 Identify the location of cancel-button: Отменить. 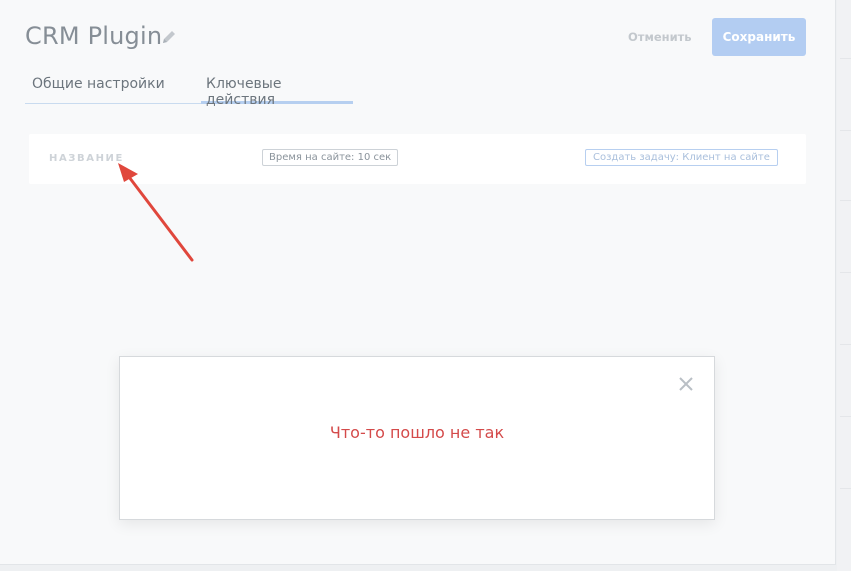
(660, 37).